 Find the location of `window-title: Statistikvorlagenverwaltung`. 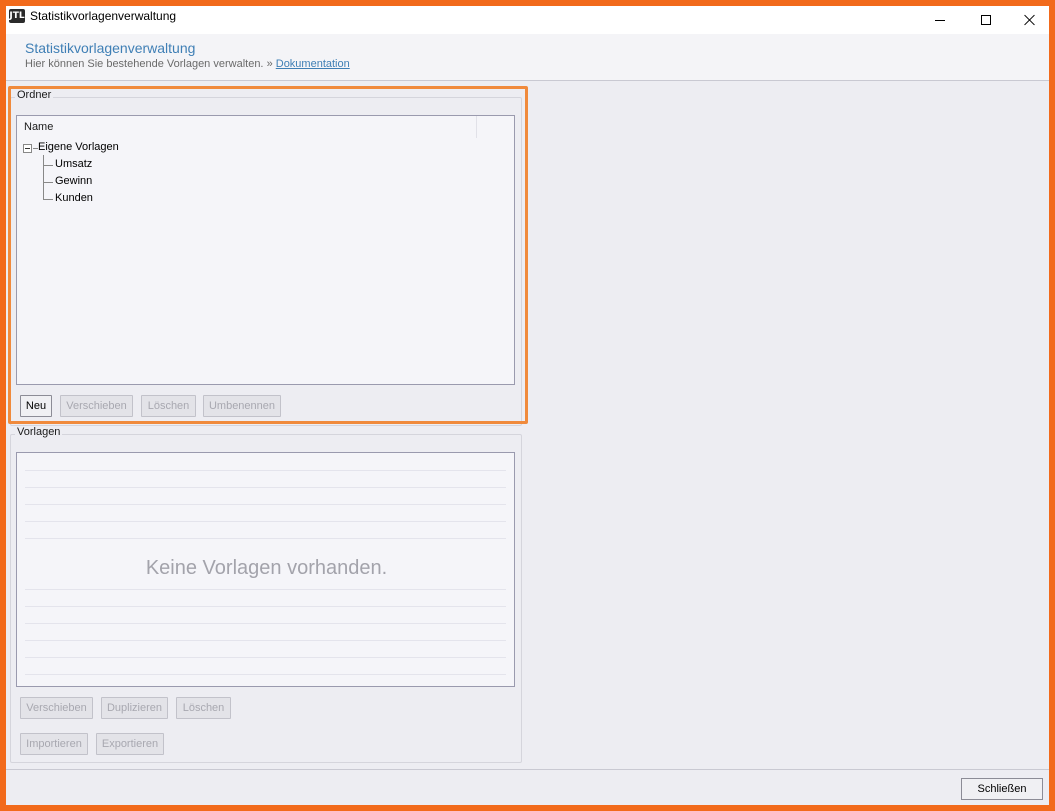

window-title: Statistikvorlagenverwaltung is located at coordinates (103, 16).